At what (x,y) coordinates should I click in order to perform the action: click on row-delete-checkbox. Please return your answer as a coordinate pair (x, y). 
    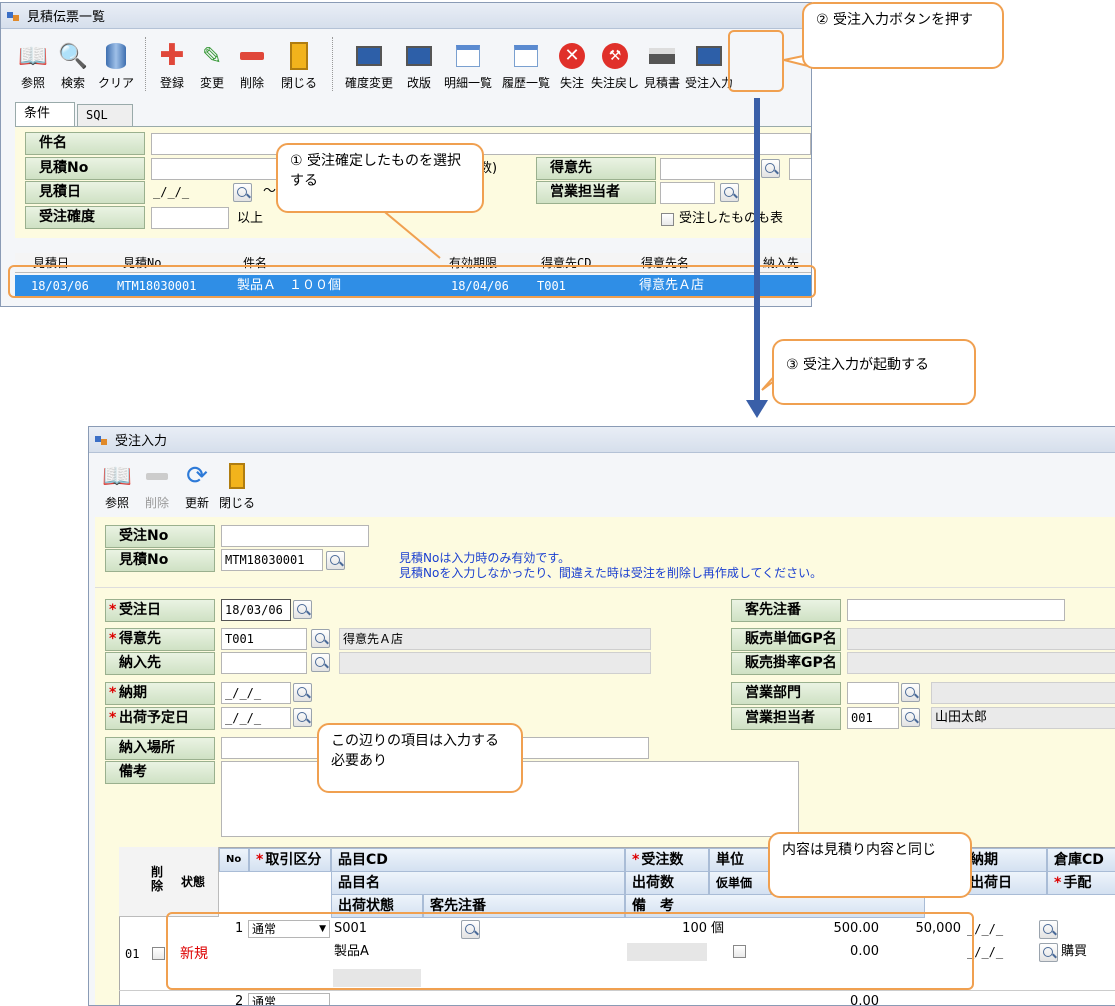
    Looking at the image, I should click on (158, 953).